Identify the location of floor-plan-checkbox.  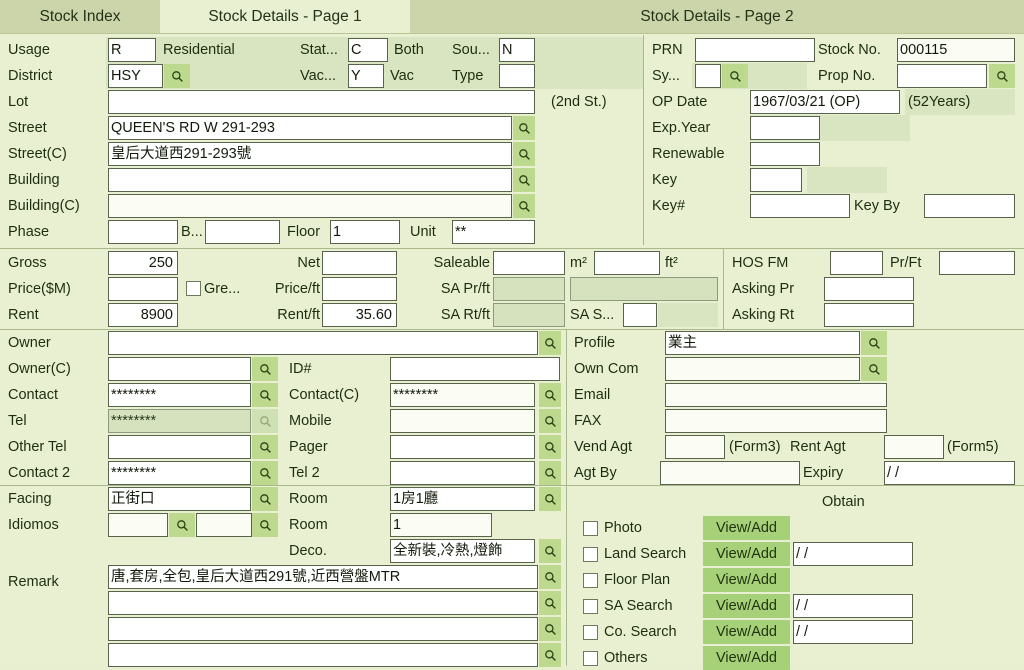
(590, 580).